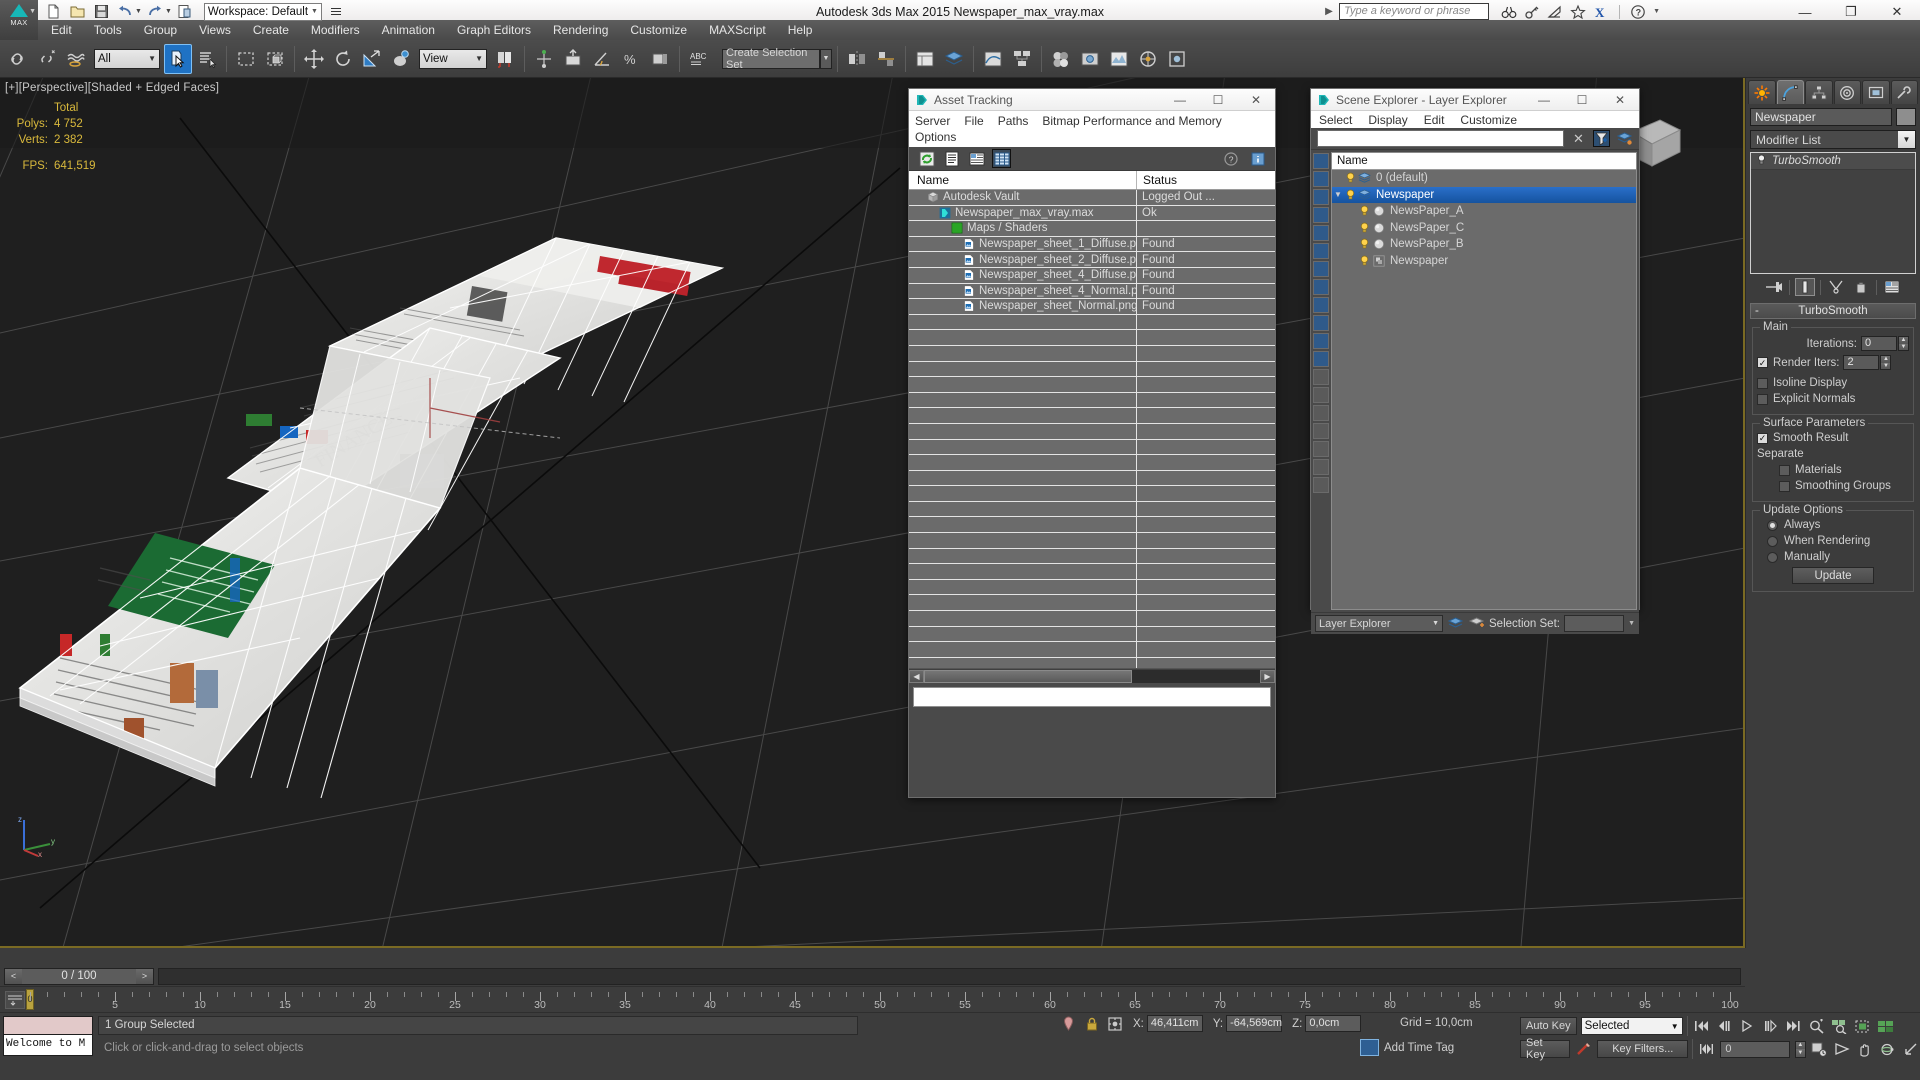 This screenshot has height=1080, width=1920. Describe the element at coordinates (1092, 675) in the screenshot. I see `asset-tracking-hscrollbar: ◀ ▶` at that location.